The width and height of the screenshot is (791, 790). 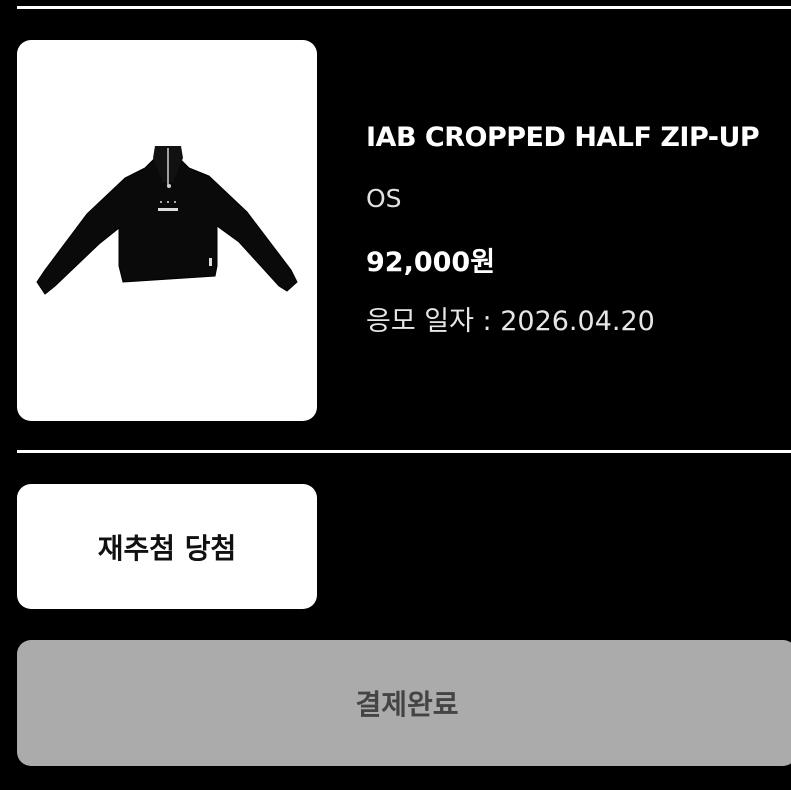 What do you see at coordinates (433, 321) in the screenshot?
I see `entry-date-label: 응모 일자 :` at bounding box center [433, 321].